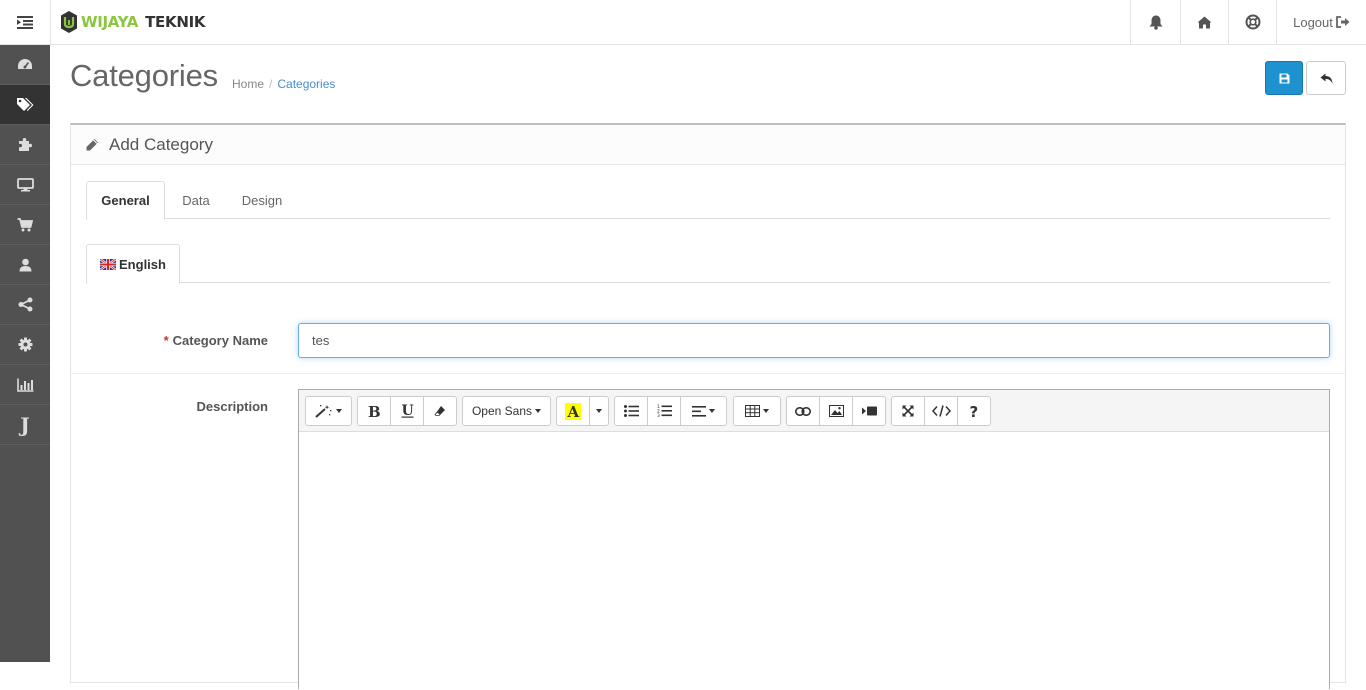  I want to click on sidebar-item-reports, so click(25, 385).